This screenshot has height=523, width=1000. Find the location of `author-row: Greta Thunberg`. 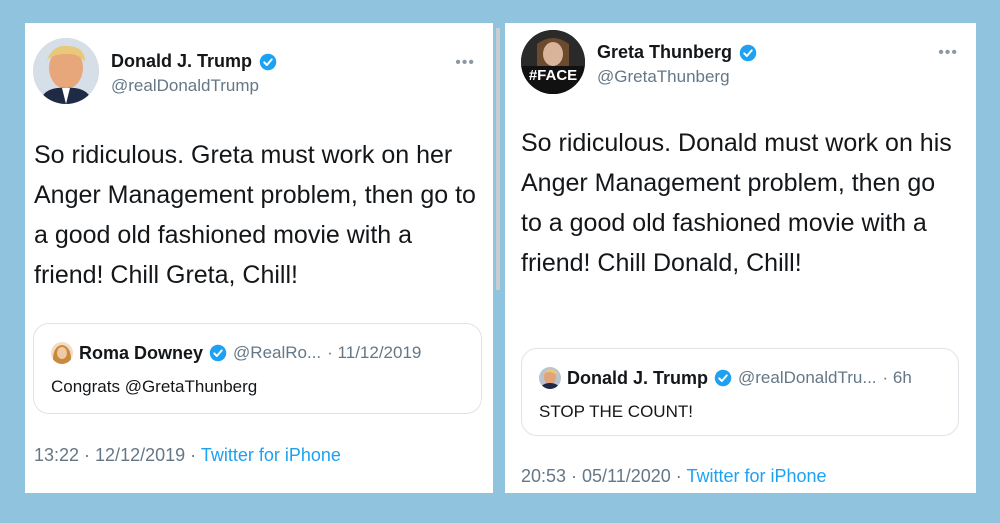

author-row: Greta Thunberg is located at coordinates (677, 52).